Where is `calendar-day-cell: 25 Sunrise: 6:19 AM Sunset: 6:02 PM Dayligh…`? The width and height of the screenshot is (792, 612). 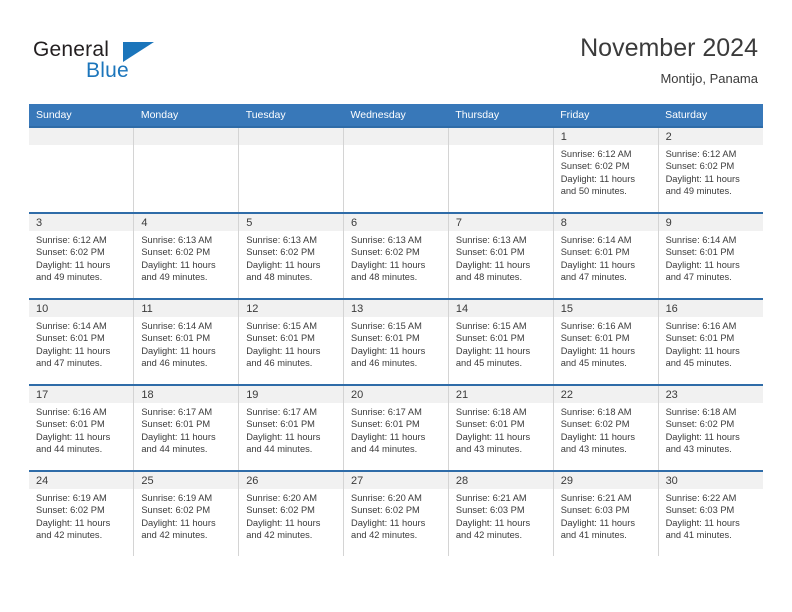
calendar-day-cell: 25 Sunrise: 6:19 AM Sunset: 6:02 PM Dayligh… is located at coordinates (186, 513).